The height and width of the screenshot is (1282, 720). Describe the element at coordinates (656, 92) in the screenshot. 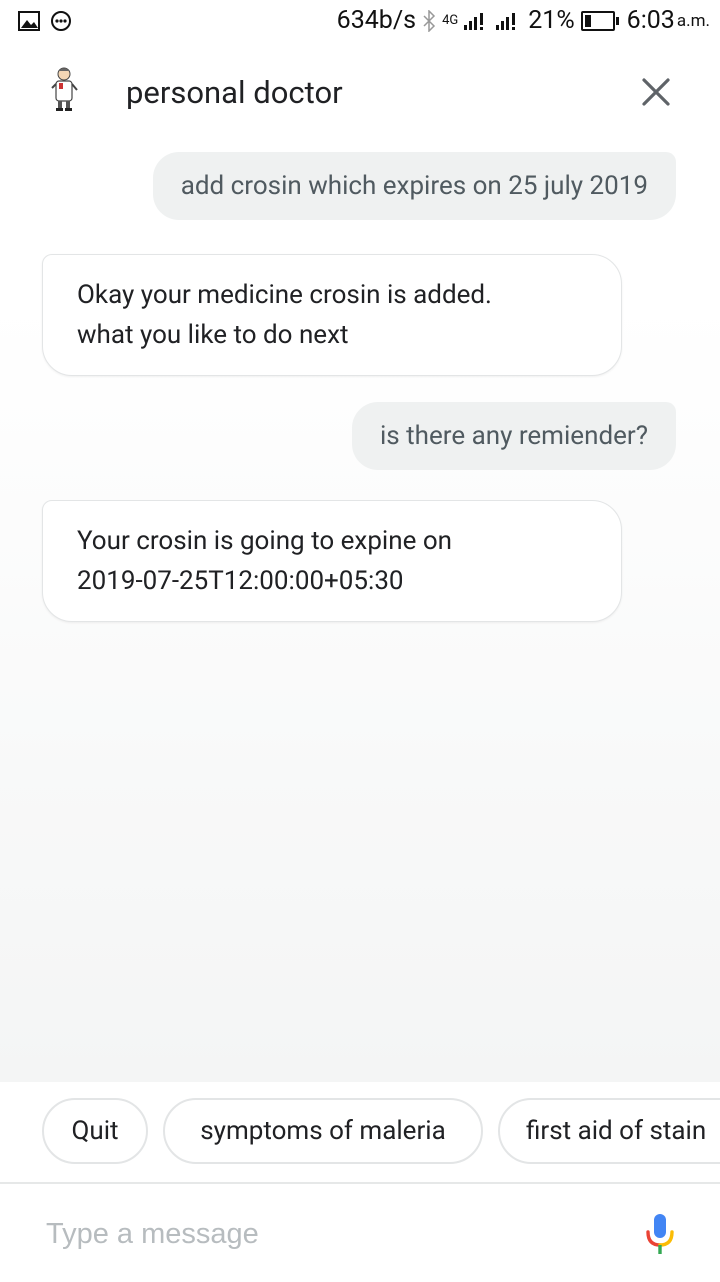

I see `close-icon` at that location.